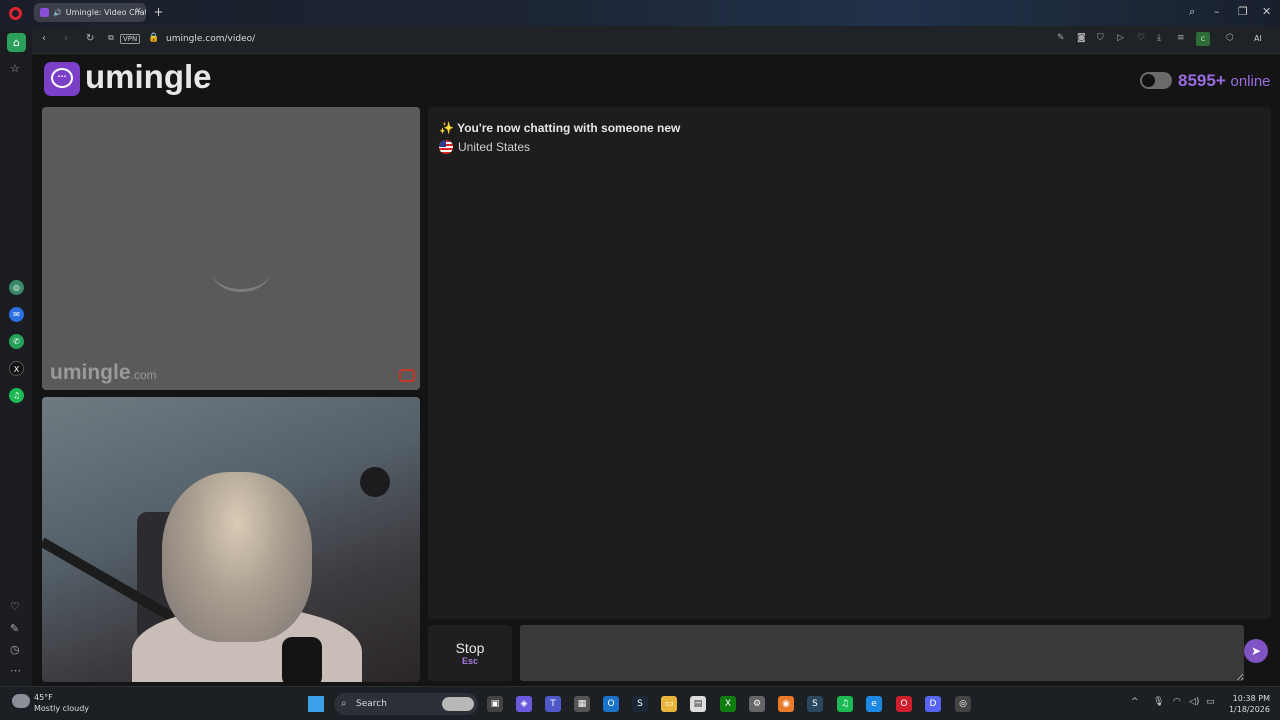  What do you see at coordinates (15, 670) in the screenshot?
I see `more-icon: ⋯` at bounding box center [15, 670].